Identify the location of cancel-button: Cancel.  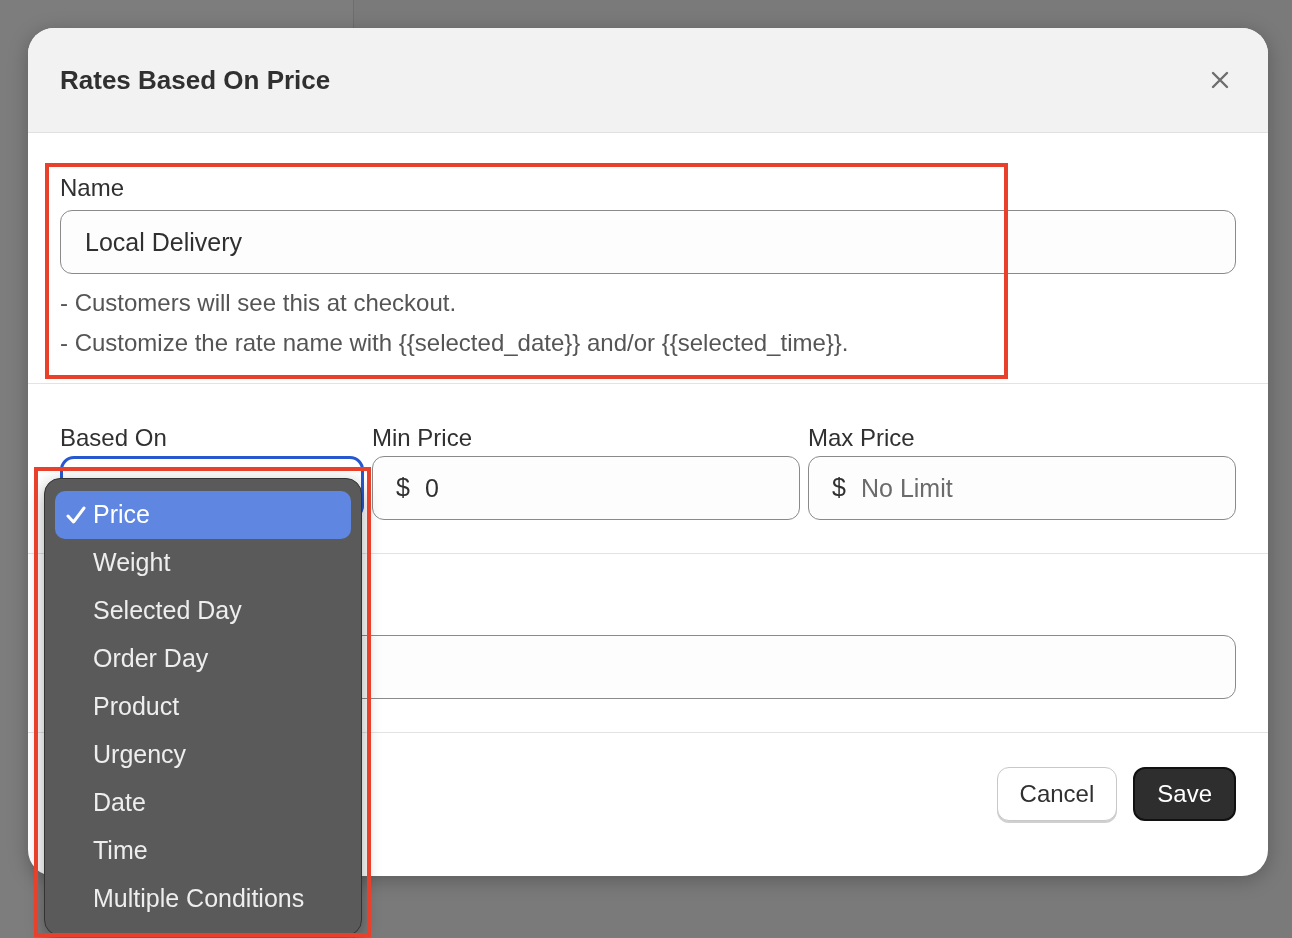
(1057, 794).